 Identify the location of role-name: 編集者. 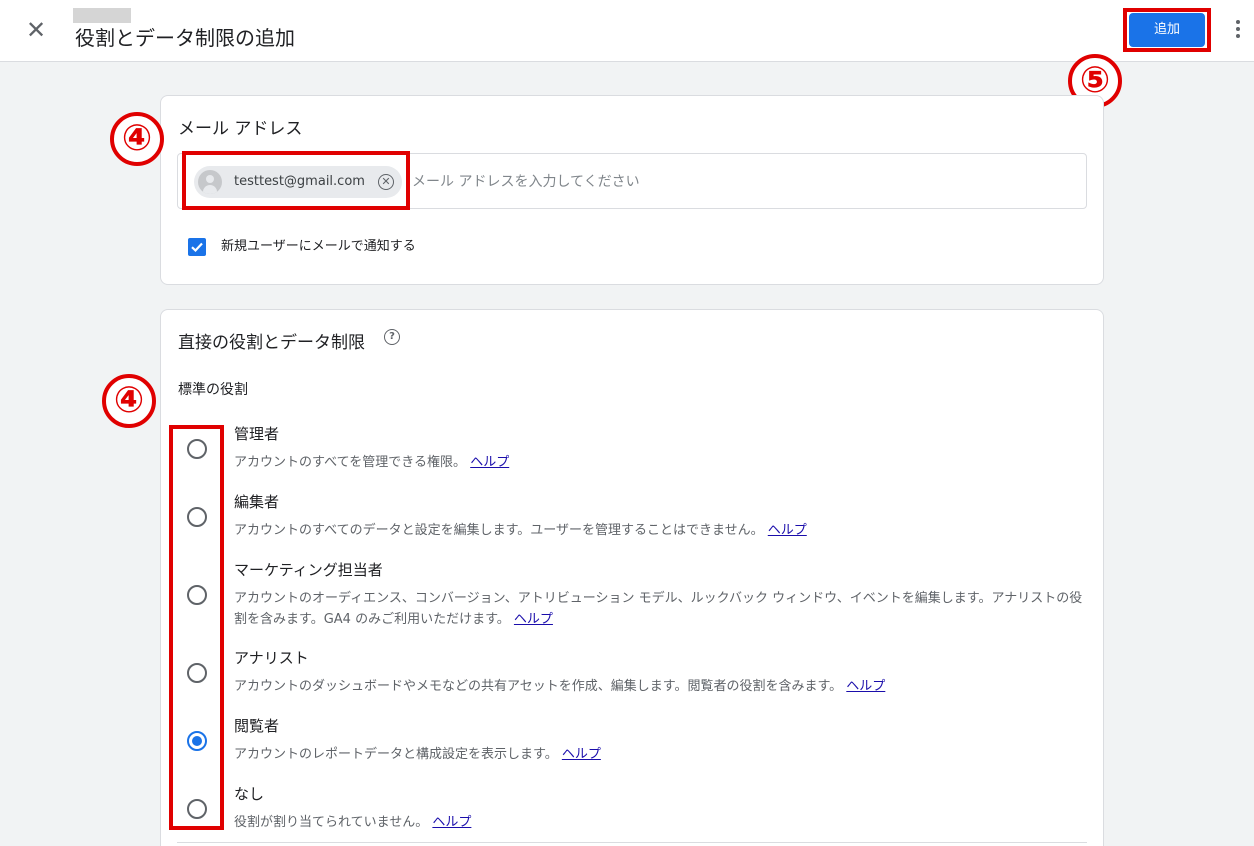
(257, 502).